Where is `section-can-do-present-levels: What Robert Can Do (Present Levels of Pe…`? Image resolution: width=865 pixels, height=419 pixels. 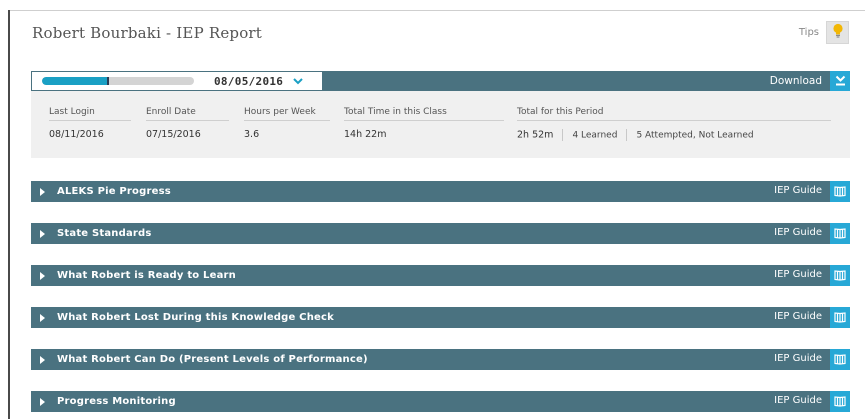 section-can-do-present-levels: What Robert Can Do (Present Levels of Pe… is located at coordinates (440, 359).